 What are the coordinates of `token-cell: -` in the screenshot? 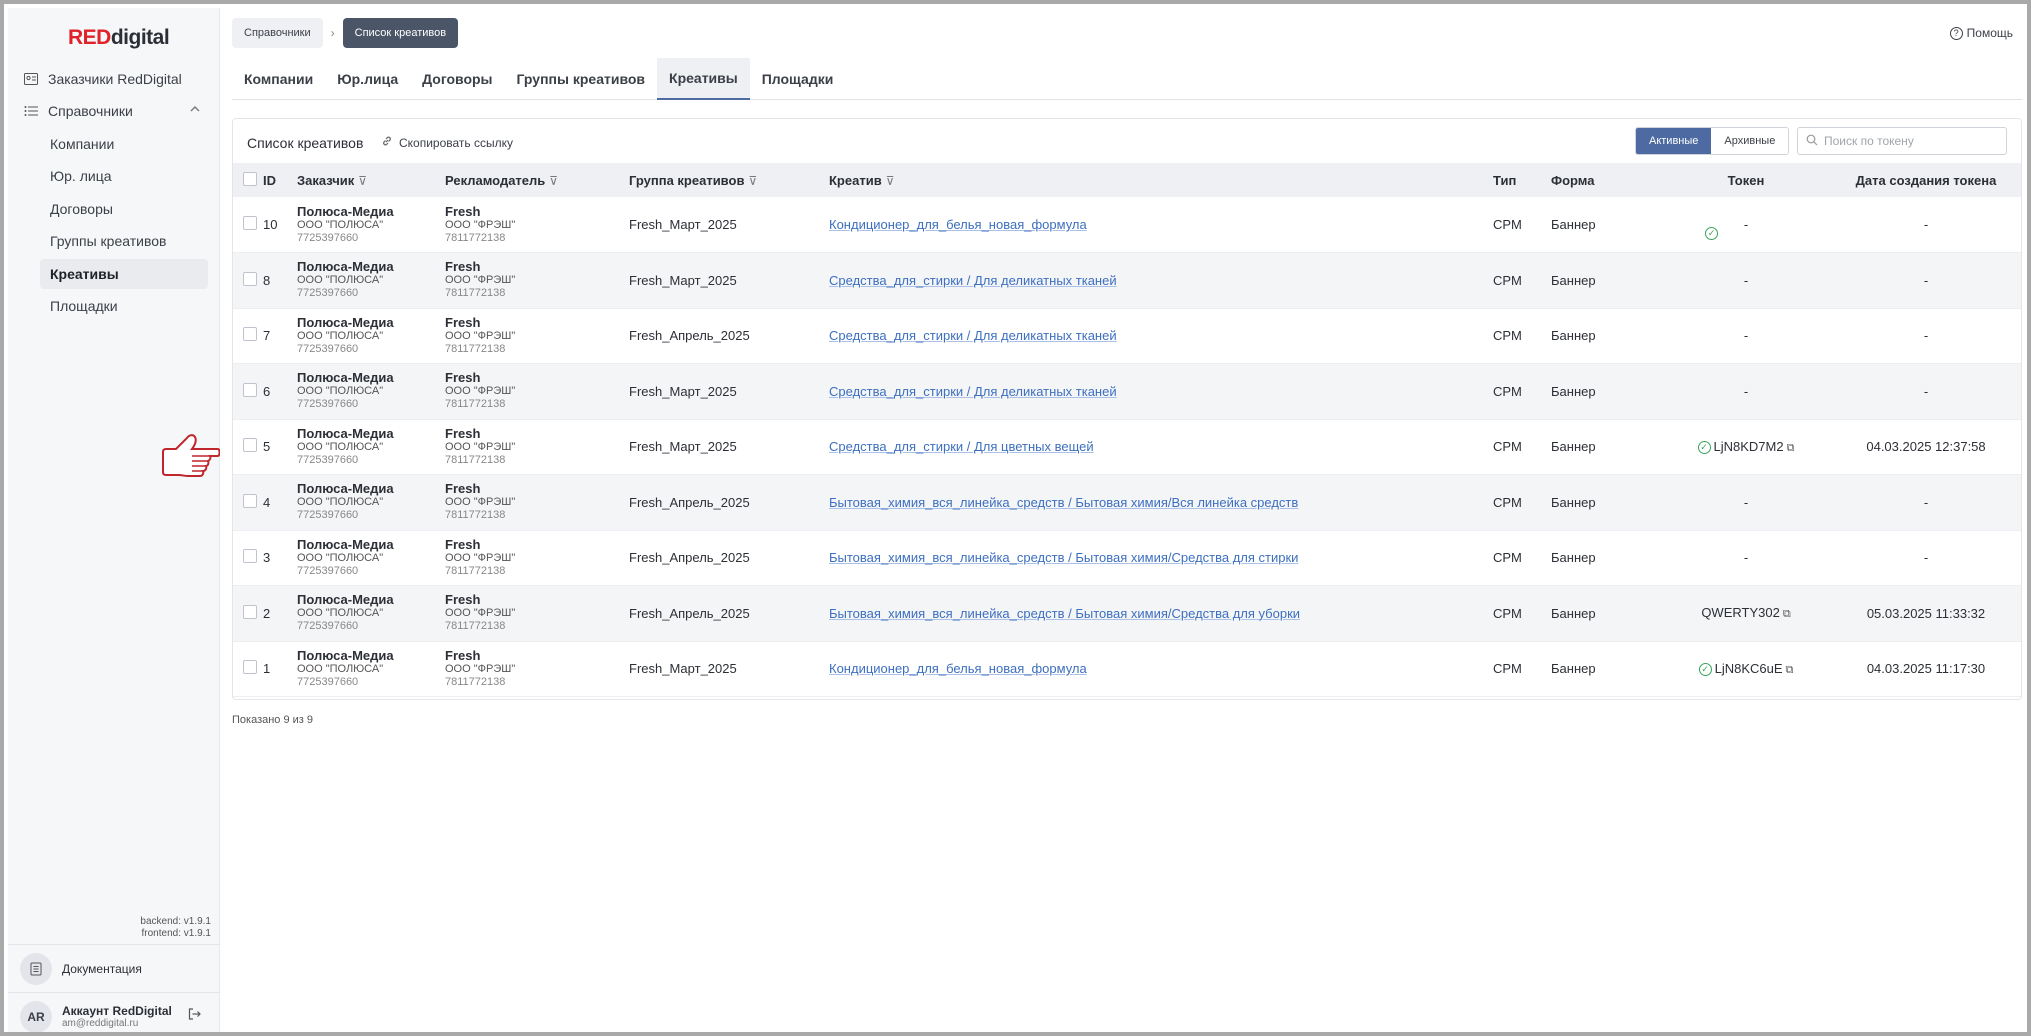 It's located at (1746, 336).